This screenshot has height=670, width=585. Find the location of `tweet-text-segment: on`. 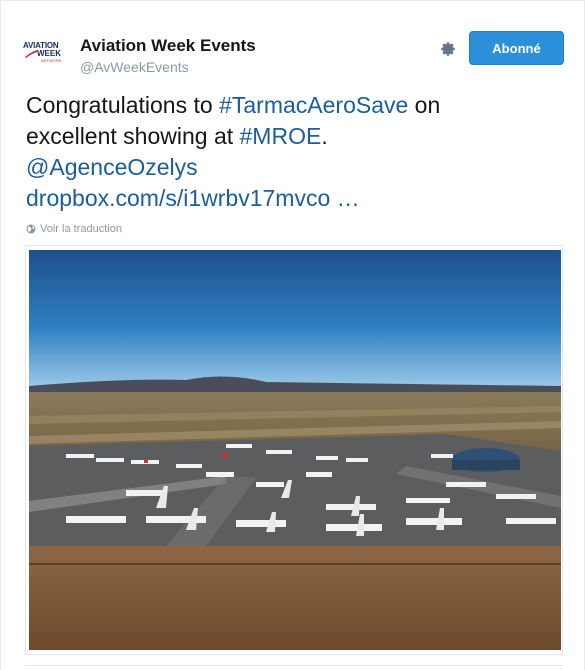

tweet-text-segment: on is located at coordinates (424, 105).